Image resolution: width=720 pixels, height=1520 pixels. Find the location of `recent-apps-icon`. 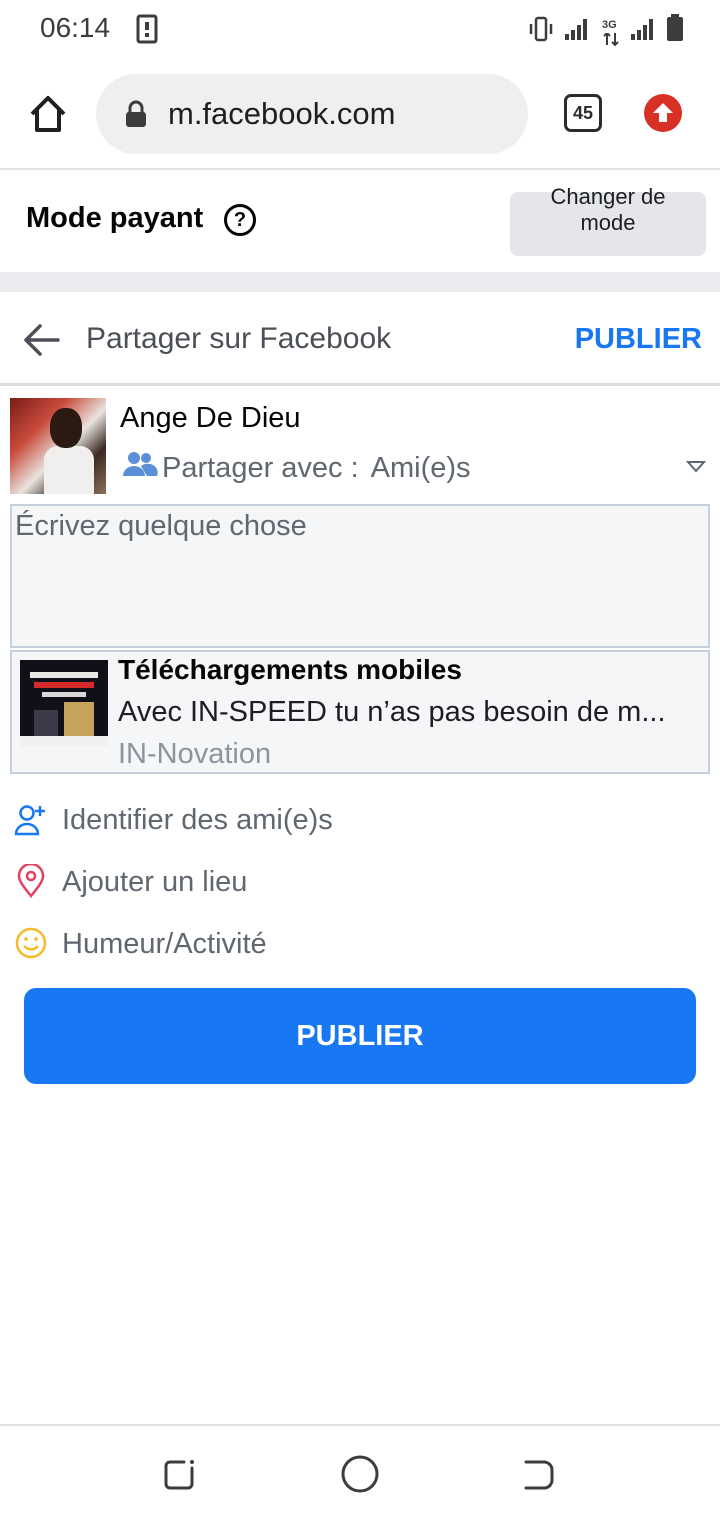

recent-apps-icon is located at coordinates (180, 1476).